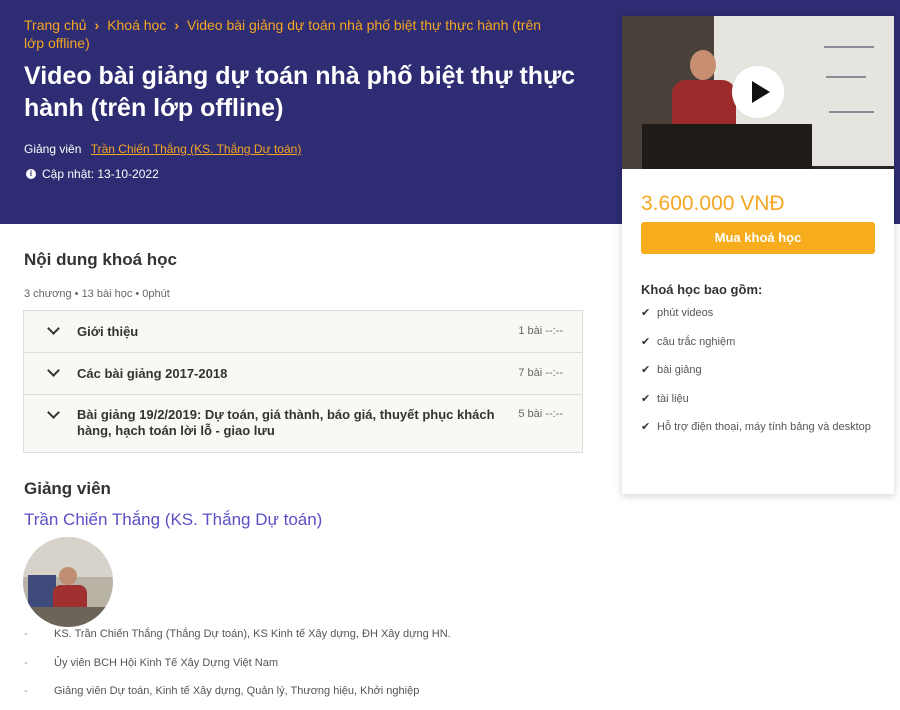 This screenshot has width=900, height=710. What do you see at coordinates (100, 174) in the screenshot?
I see `update-date-text: Cập nhật: 13-10-2022` at bounding box center [100, 174].